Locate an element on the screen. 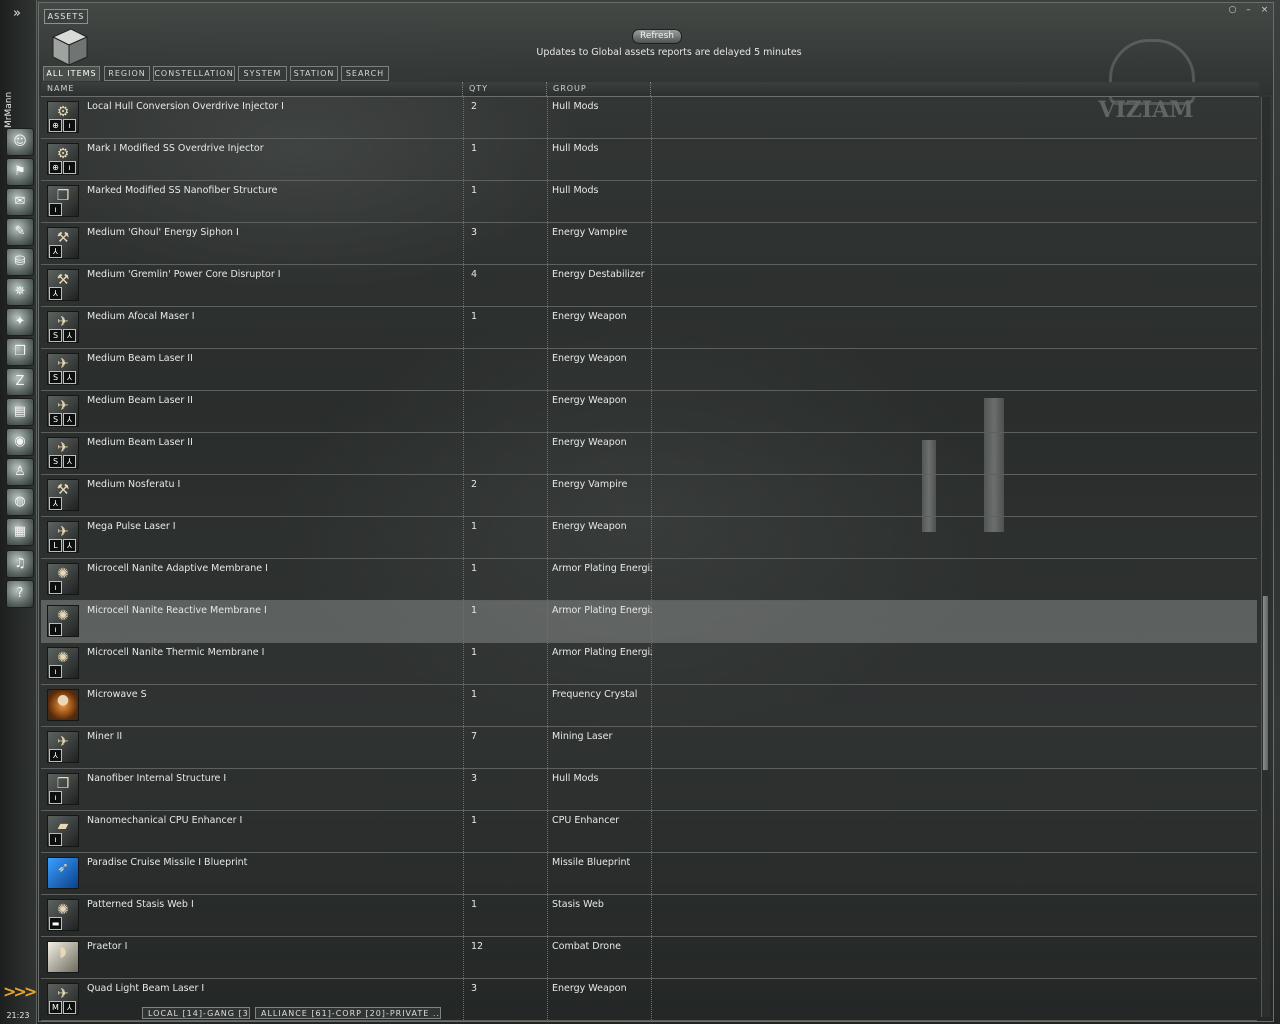 This screenshot has width=1280, height=1024. chat-tab-local: LOCAL [14]-GANG [3] is located at coordinates (196, 1013).